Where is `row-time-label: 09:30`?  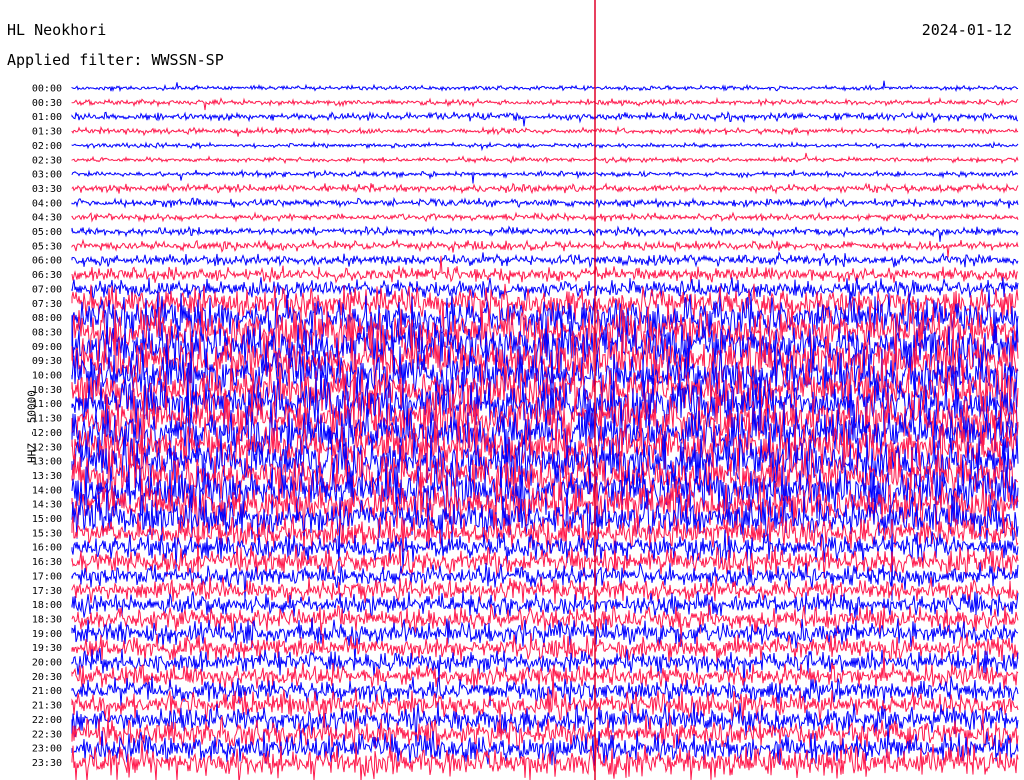 row-time-label: 09:30 is located at coordinates (47, 361).